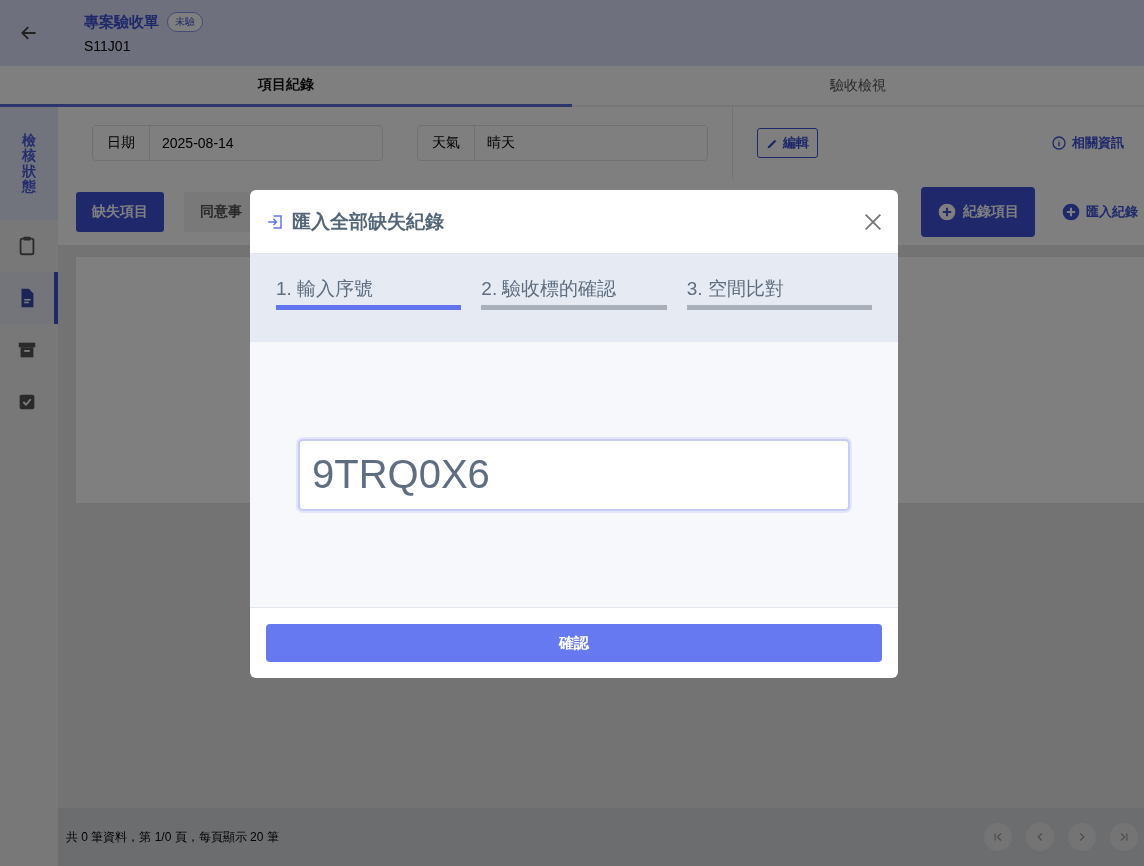 This screenshot has height=866, width=1144. I want to click on step-tab: 3. 空間比對, so click(779, 282).